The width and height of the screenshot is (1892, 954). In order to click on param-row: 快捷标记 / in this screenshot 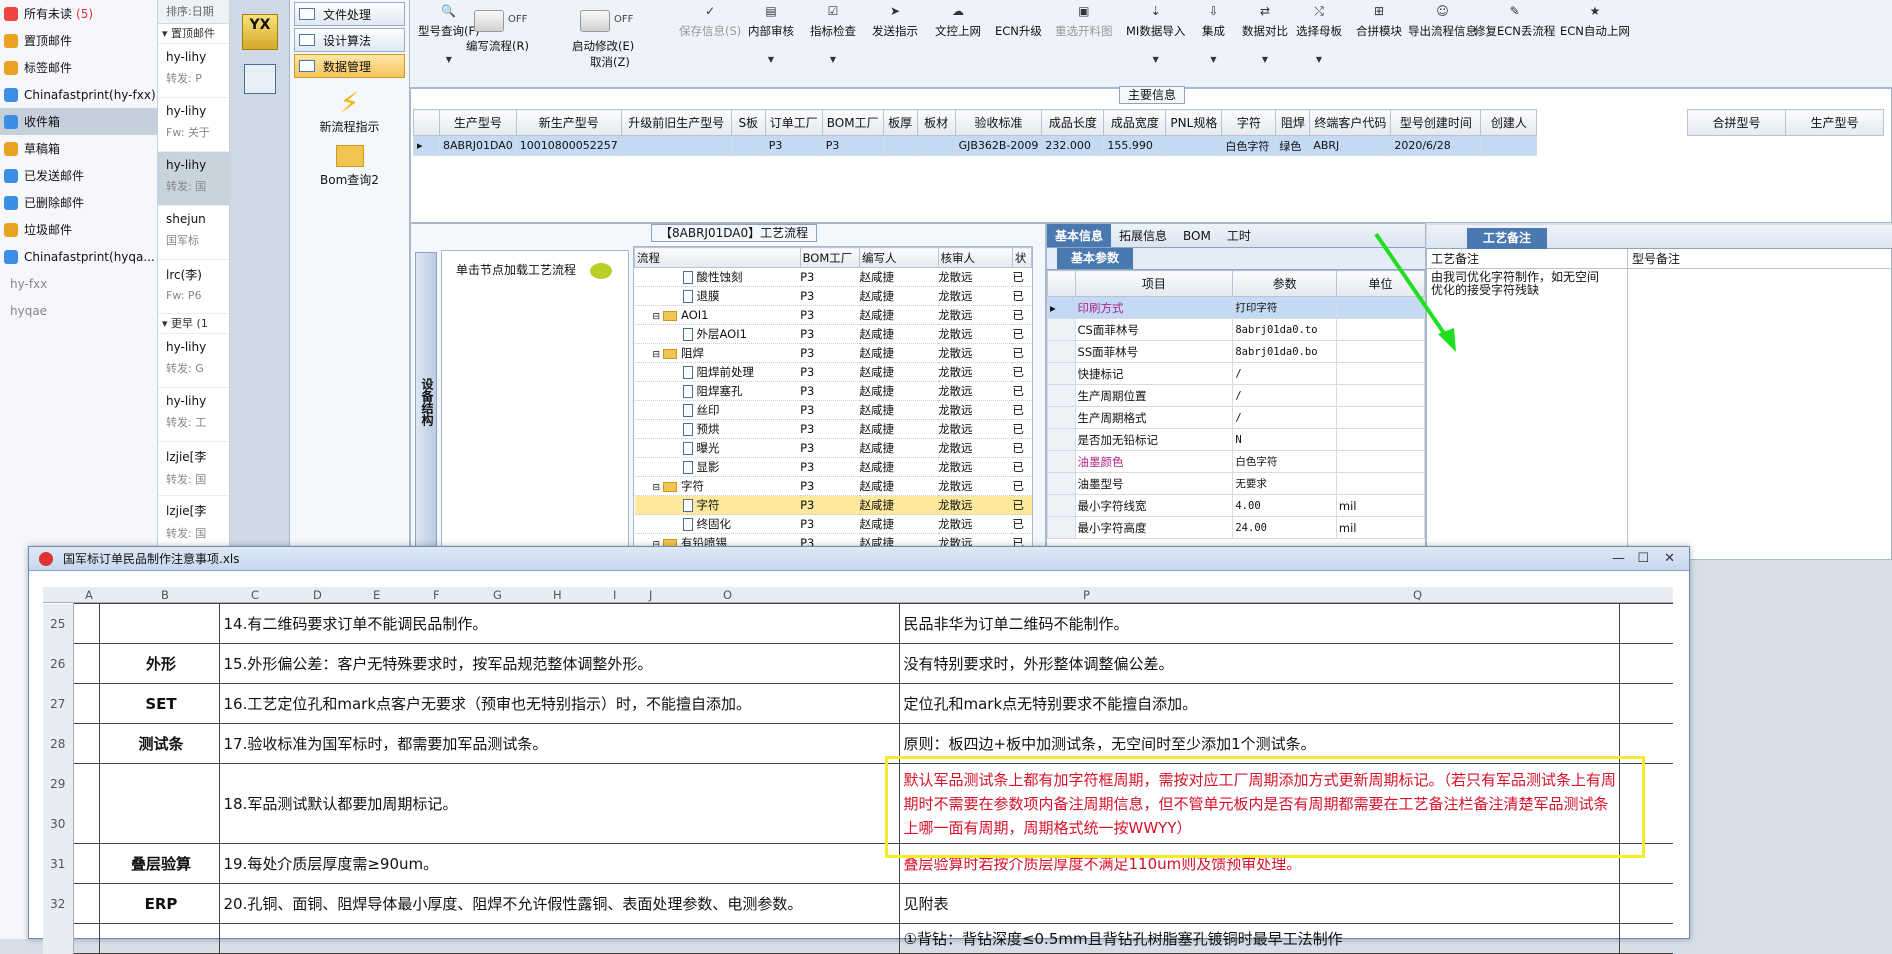, I will do `click(1236, 373)`.